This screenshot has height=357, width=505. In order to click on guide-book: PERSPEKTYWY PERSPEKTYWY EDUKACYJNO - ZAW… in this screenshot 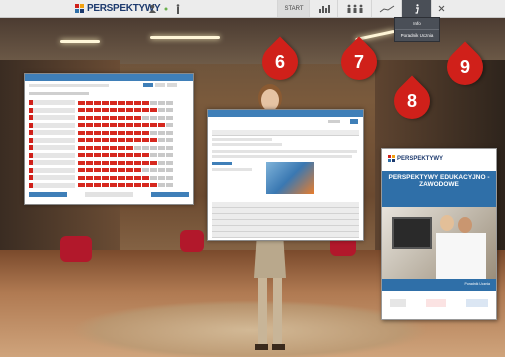, I will do `click(439, 234)`.